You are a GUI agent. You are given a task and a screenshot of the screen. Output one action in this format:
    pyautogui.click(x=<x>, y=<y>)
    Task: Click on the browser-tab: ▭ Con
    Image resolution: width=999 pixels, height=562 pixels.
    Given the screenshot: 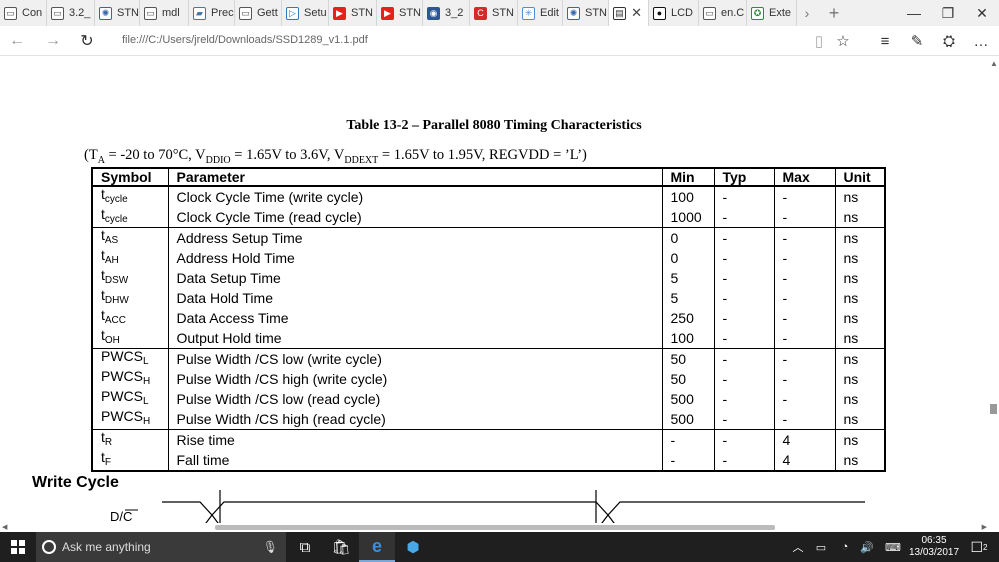 What is the action you would take?
    pyautogui.click(x=23, y=13)
    